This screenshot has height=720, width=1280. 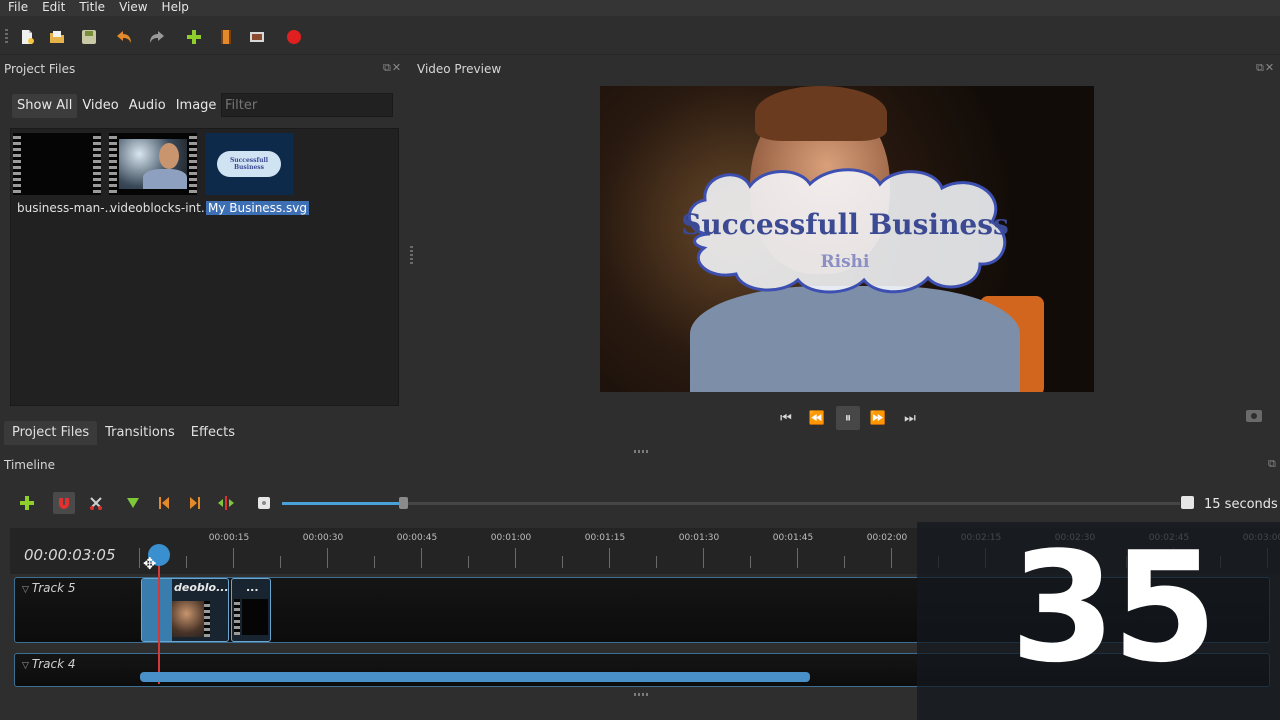 I want to click on thumbnail-title-text: Successfull Business, so click(x=249, y=164).